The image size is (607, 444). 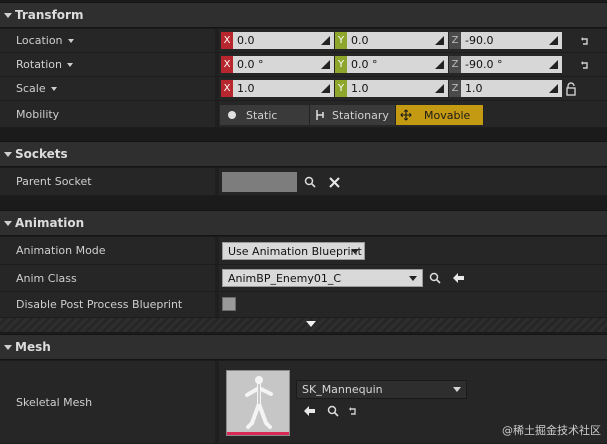 I want to click on z-axis-badge: Z, so click(x=455, y=64).